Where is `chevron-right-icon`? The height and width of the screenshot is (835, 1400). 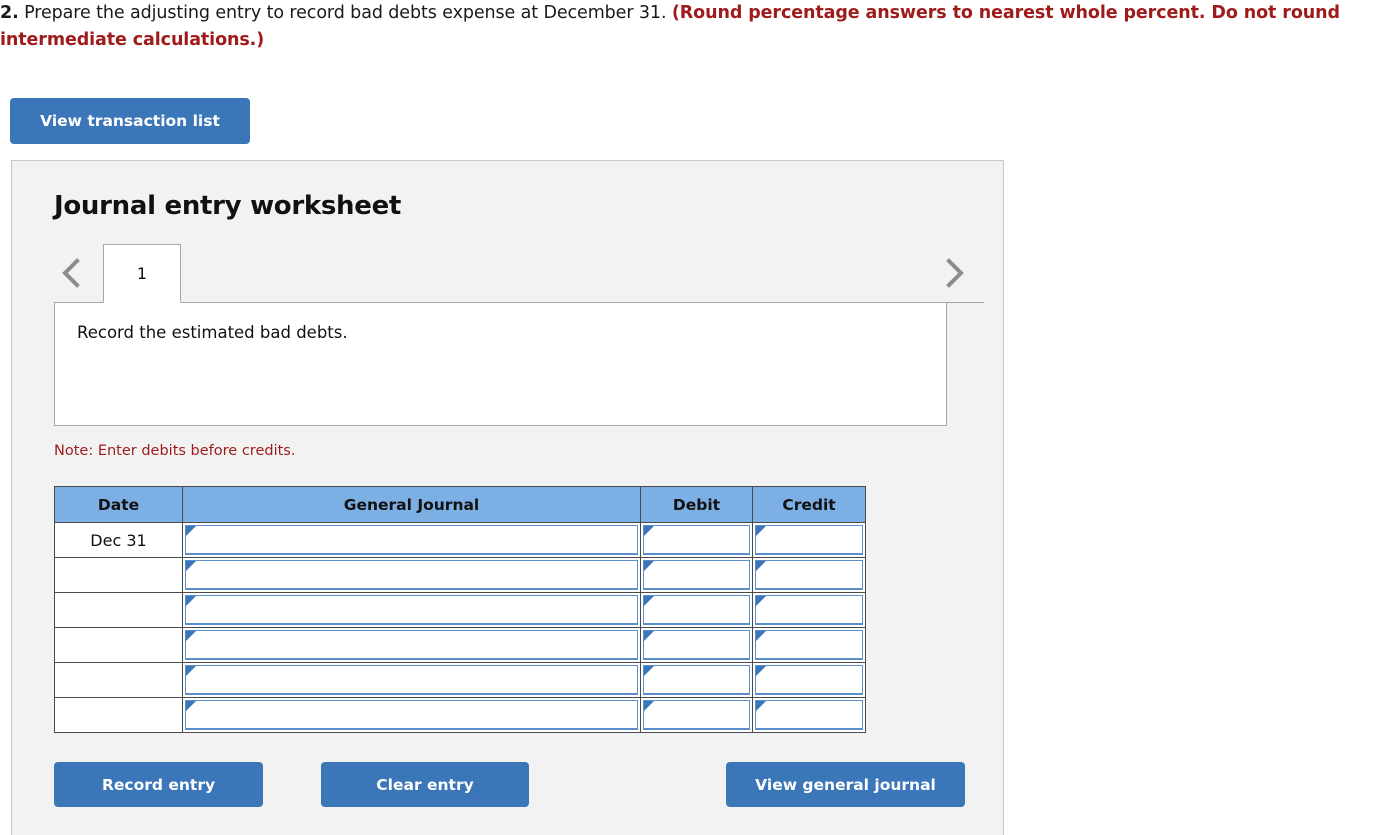
chevron-right-icon is located at coordinates (955, 273).